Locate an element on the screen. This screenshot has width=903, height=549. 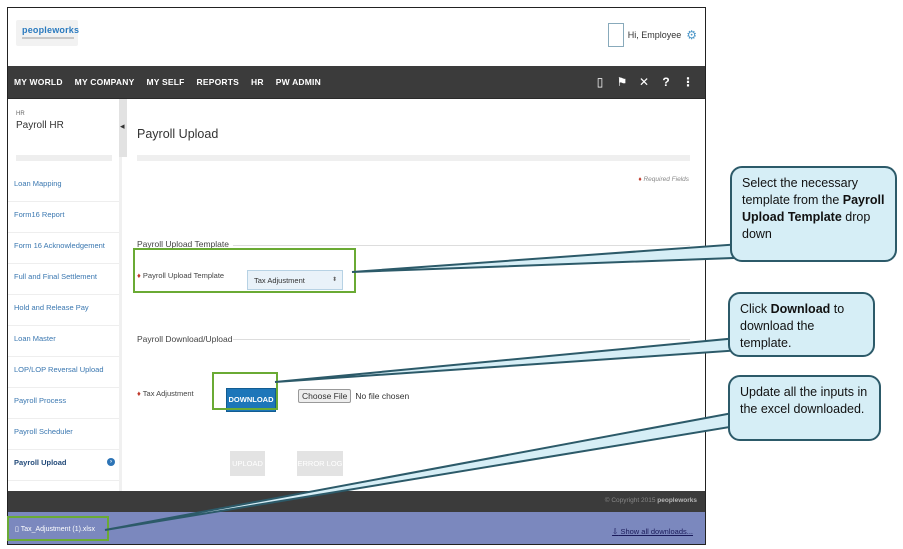
required-note-text: Required Fields is located at coordinates (666, 179).